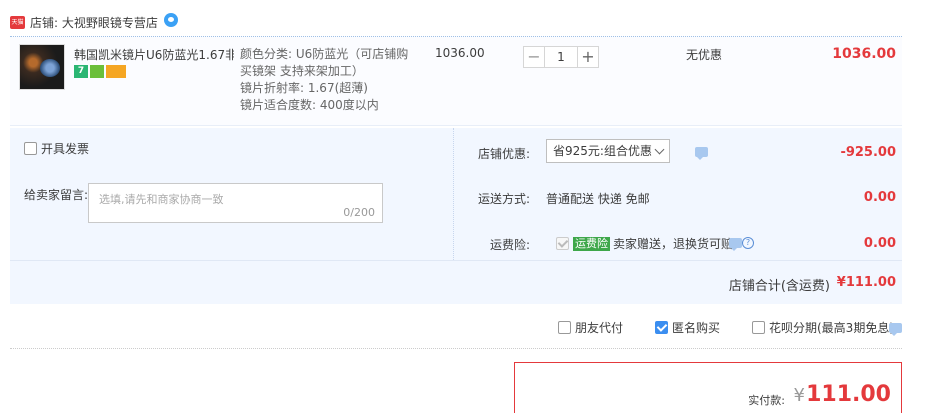  Describe the element at coordinates (460, 53) in the screenshot. I see `unit-price: 1036.00` at that location.